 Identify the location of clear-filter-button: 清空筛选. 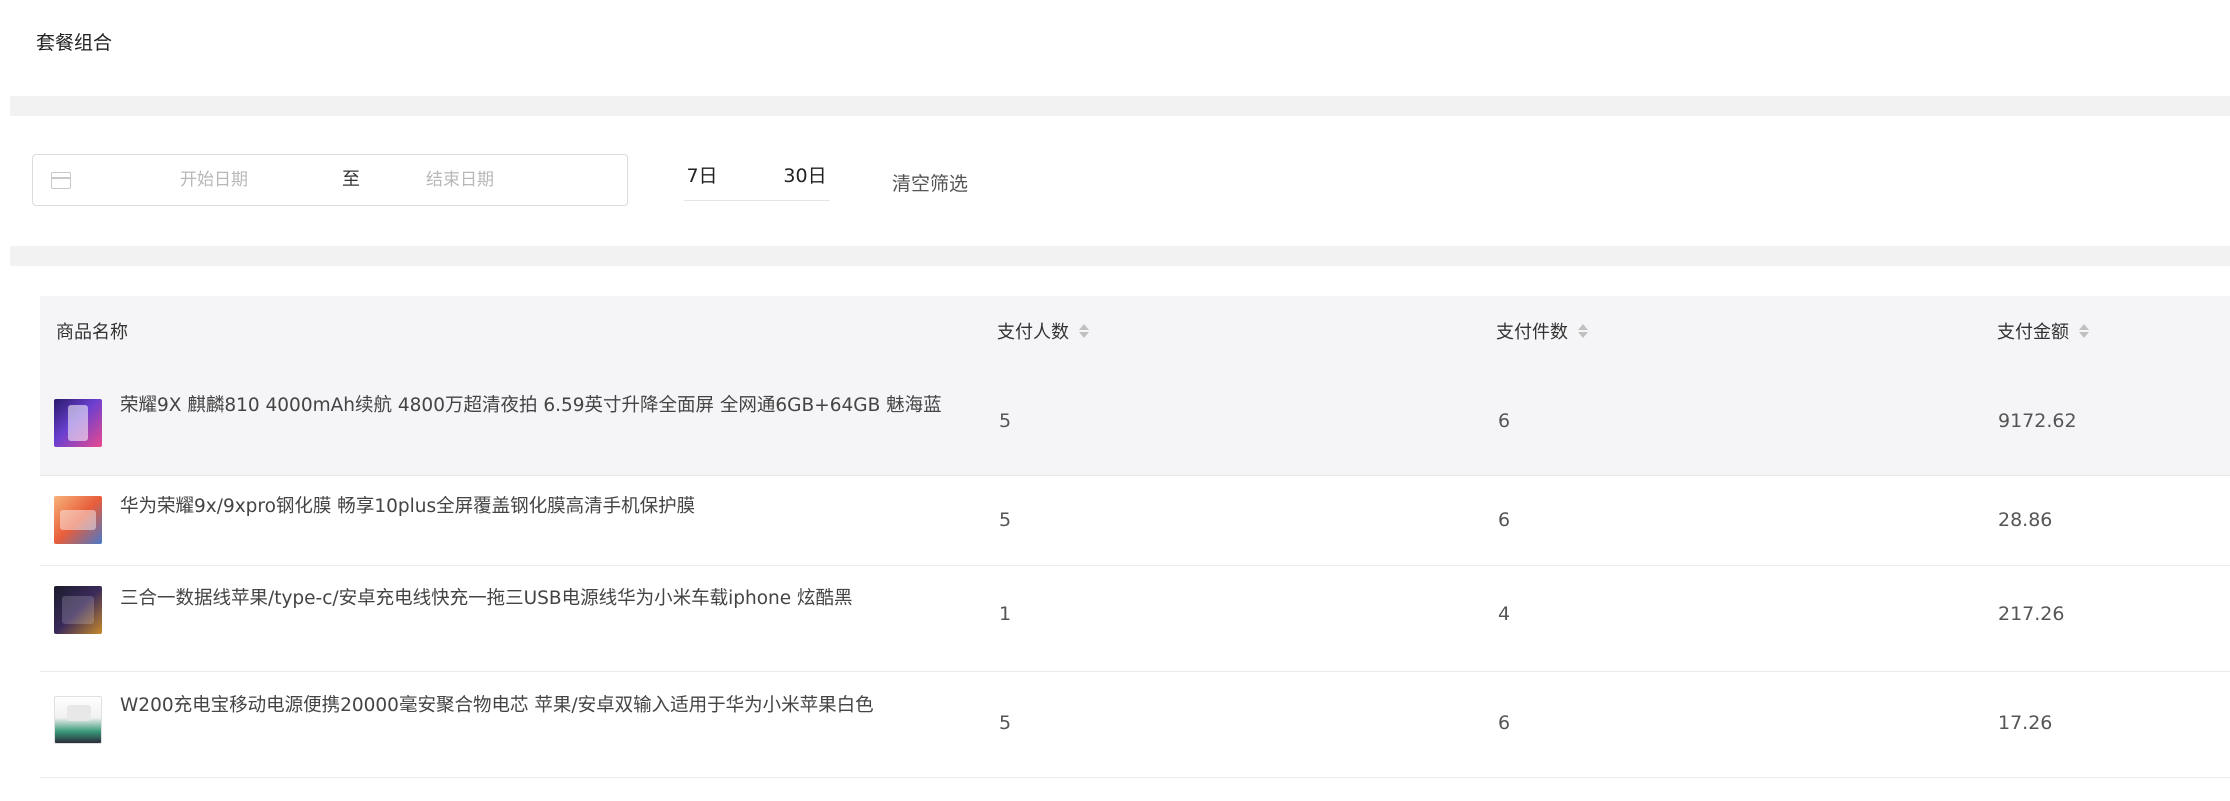
(930, 184).